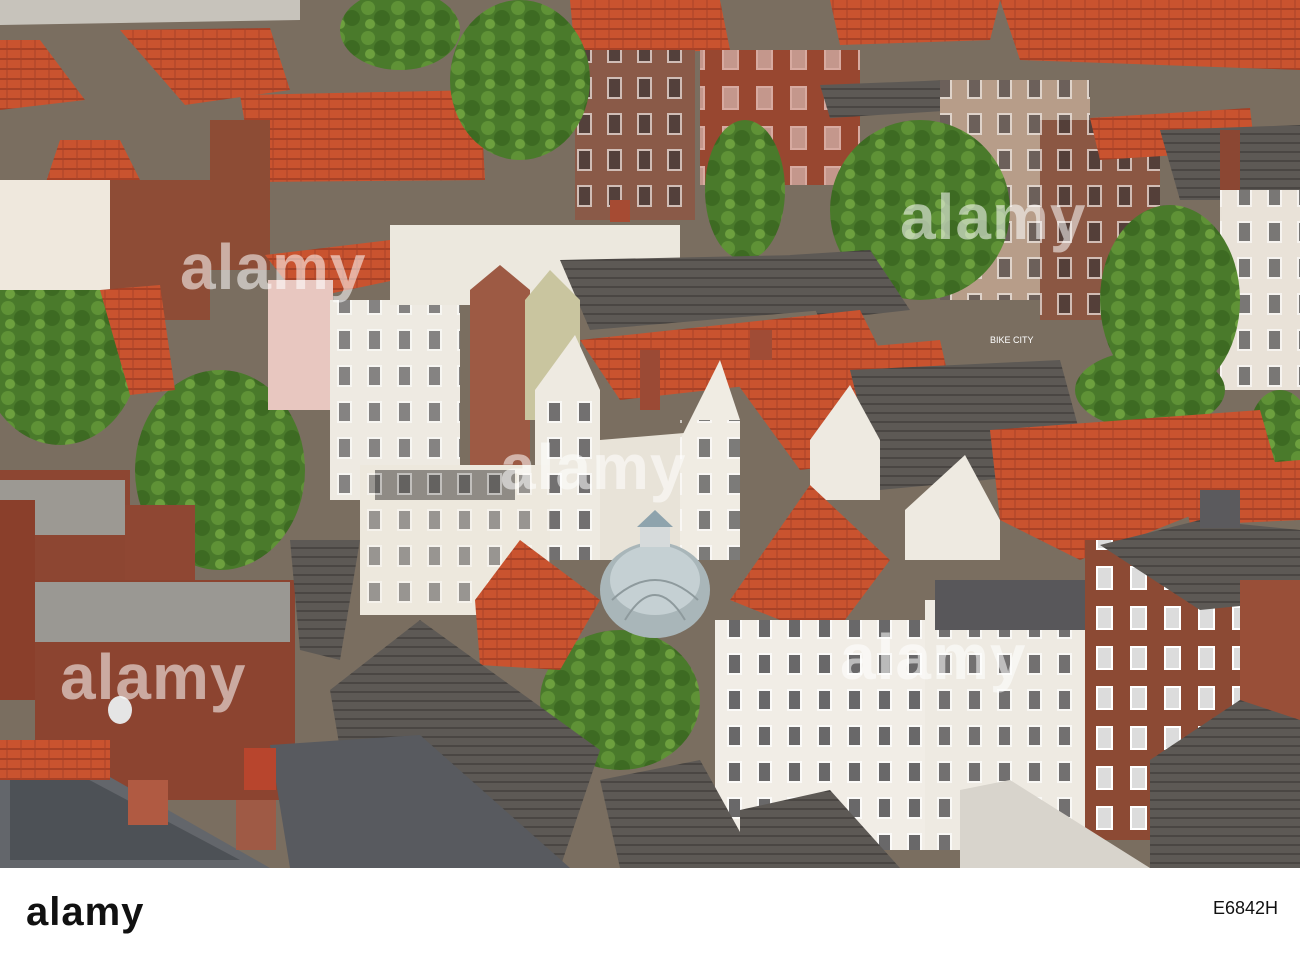 This screenshot has height=956, width=1300. What do you see at coordinates (85, 912) in the screenshot?
I see `logo-text: alamy` at bounding box center [85, 912].